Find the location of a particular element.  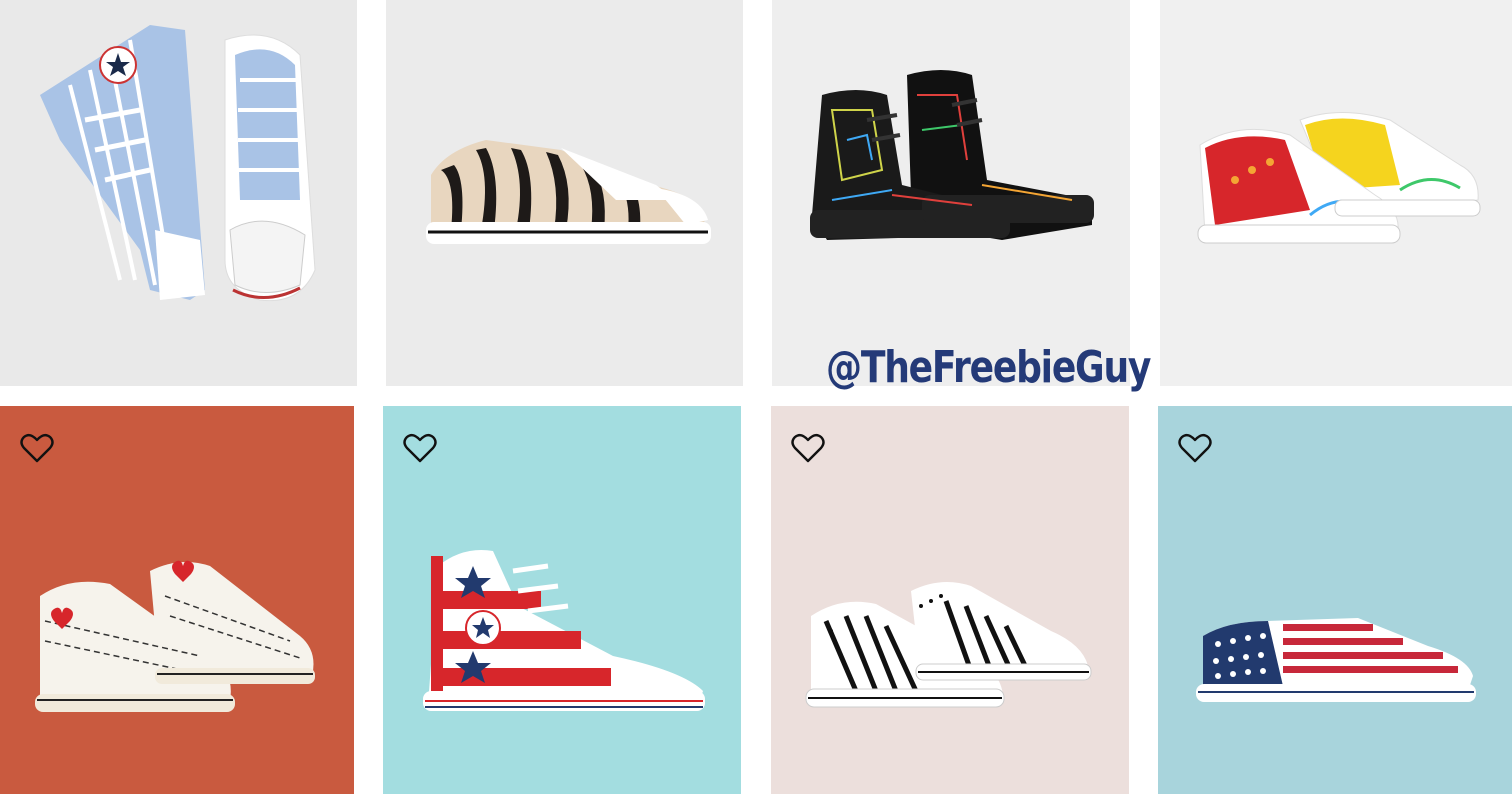

product-tile-striped-high-tops is located at coordinates (178, 193).